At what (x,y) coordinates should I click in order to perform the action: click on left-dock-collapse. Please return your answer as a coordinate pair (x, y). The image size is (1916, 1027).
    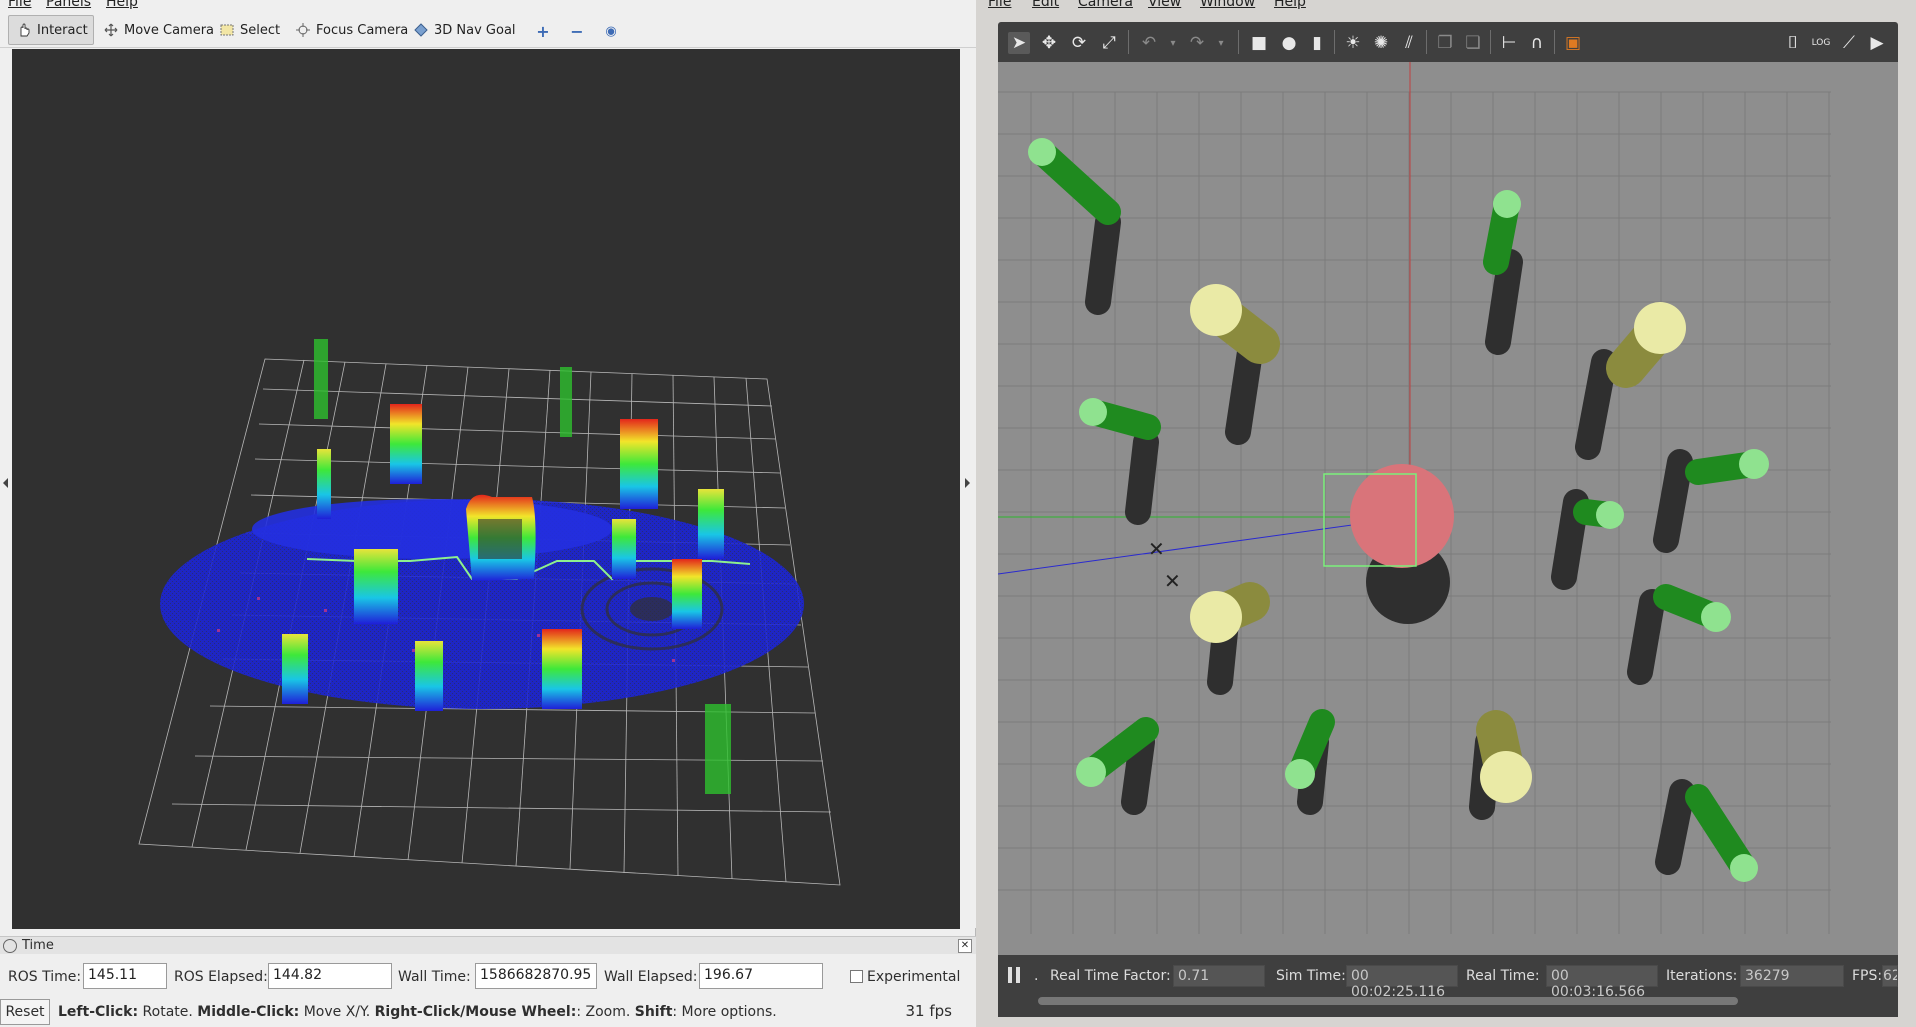
    Looking at the image, I should click on (6, 488).